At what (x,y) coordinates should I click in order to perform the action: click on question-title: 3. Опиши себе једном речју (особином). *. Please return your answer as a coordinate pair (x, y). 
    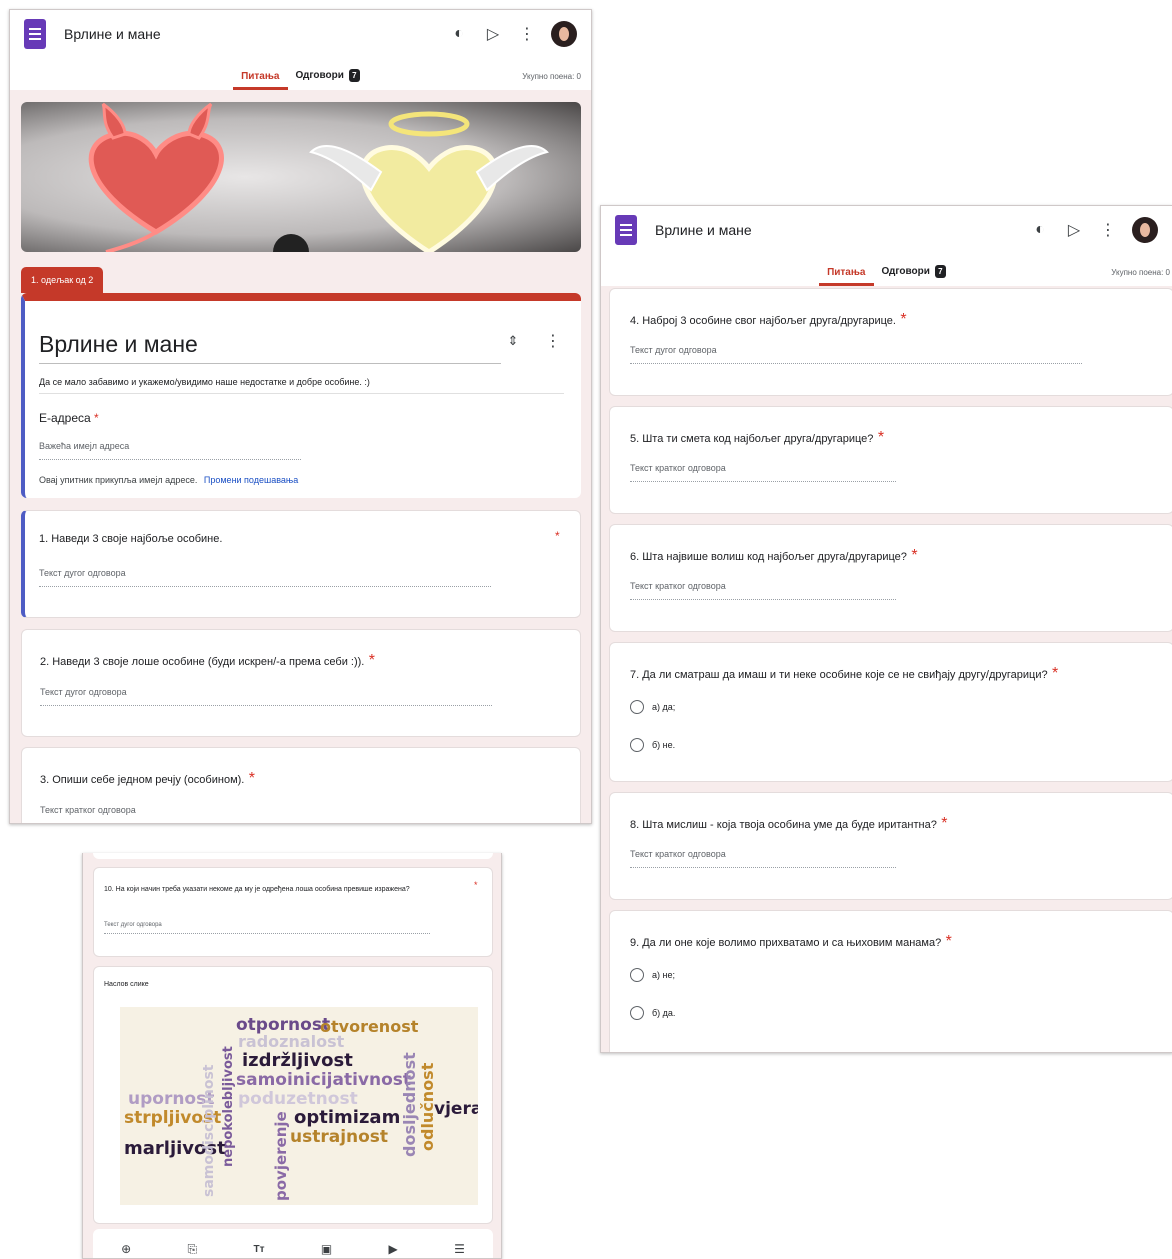
    Looking at the image, I should click on (147, 779).